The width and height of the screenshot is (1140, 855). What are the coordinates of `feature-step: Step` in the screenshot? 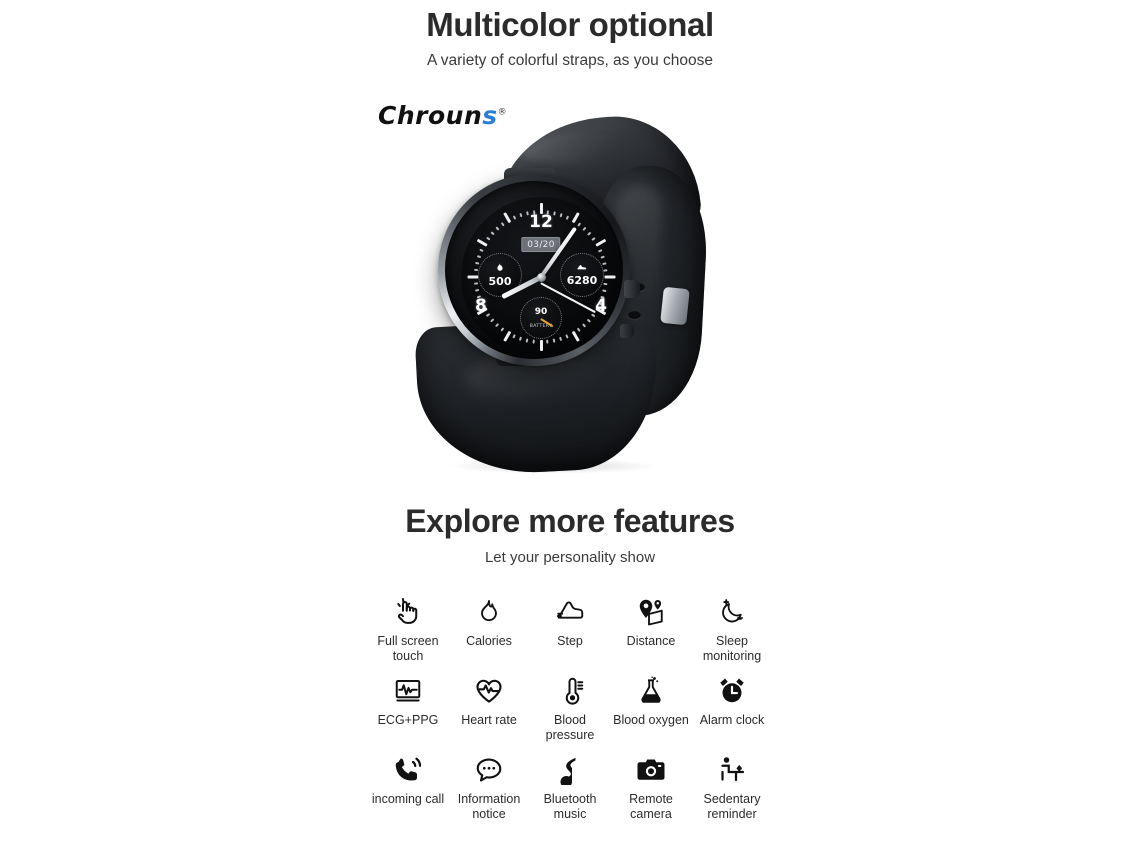 It's located at (570, 621).